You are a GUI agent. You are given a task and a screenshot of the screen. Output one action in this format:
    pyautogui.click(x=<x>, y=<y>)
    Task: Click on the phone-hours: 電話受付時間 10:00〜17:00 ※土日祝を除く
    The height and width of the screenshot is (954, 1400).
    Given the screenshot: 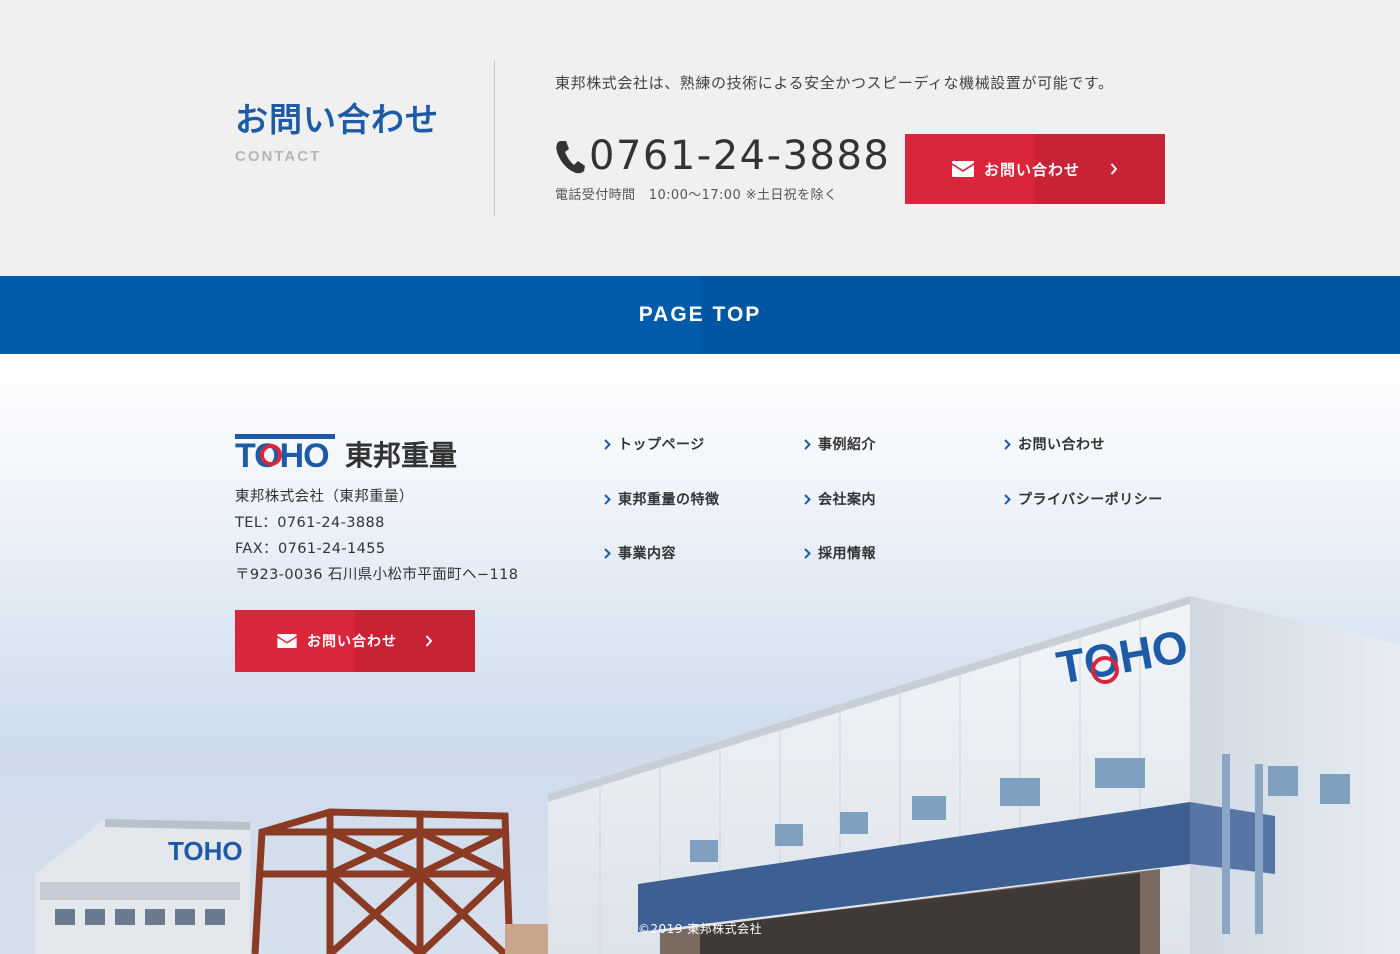 What is the action you would take?
    pyautogui.click(x=696, y=195)
    